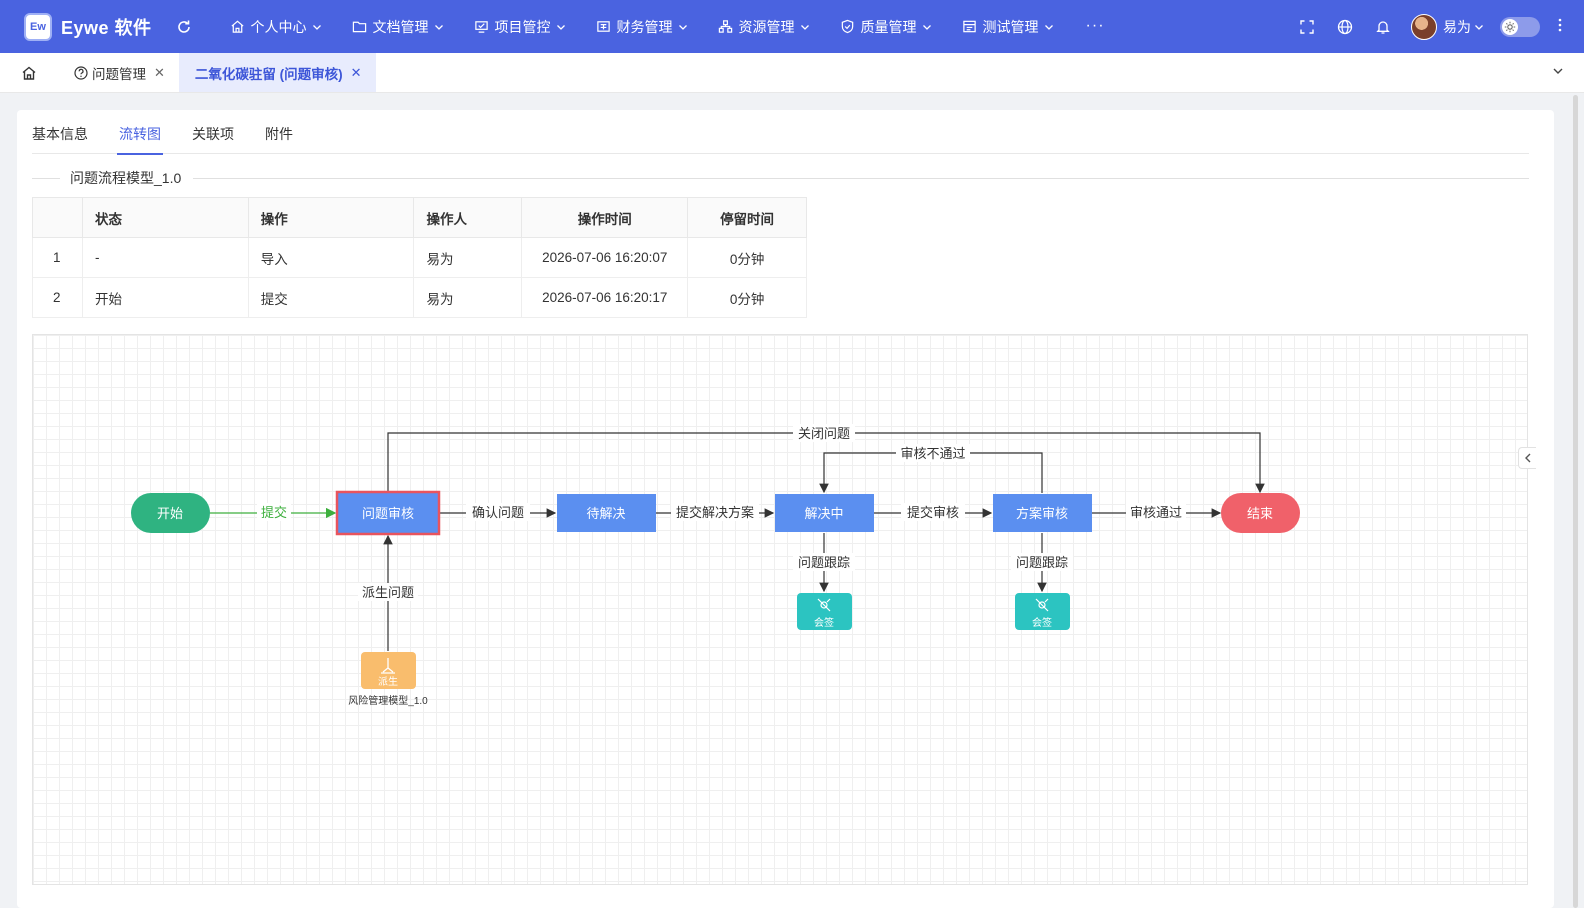 The image size is (1584, 908). I want to click on app-logo: Ew Eywe 软件, so click(88, 26).